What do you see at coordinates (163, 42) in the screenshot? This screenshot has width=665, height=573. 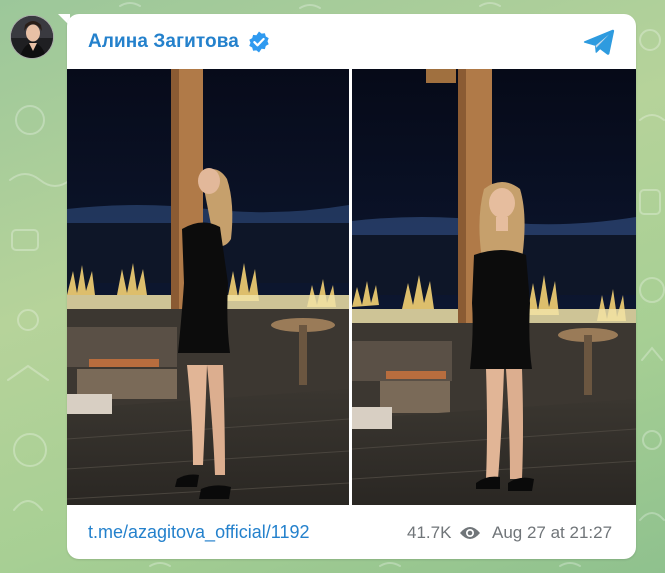 I see `channel-name: Алина Загитова` at bounding box center [163, 42].